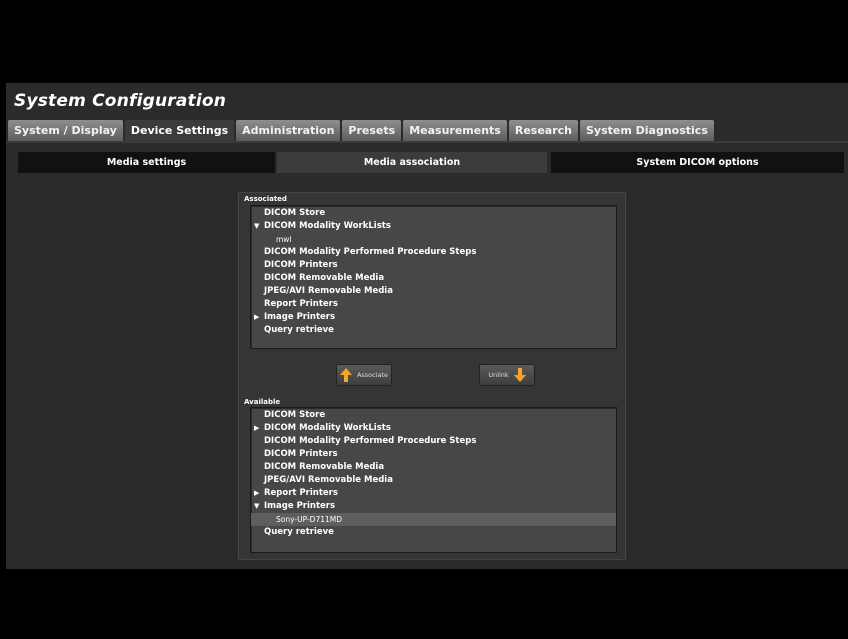 The width and height of the screenshot is (848, 639). What do you see at coordinates (324, 278) in the screenshot?
I see `associated-item-label: DICOM Removable Media` at bounding box center [324, 278].